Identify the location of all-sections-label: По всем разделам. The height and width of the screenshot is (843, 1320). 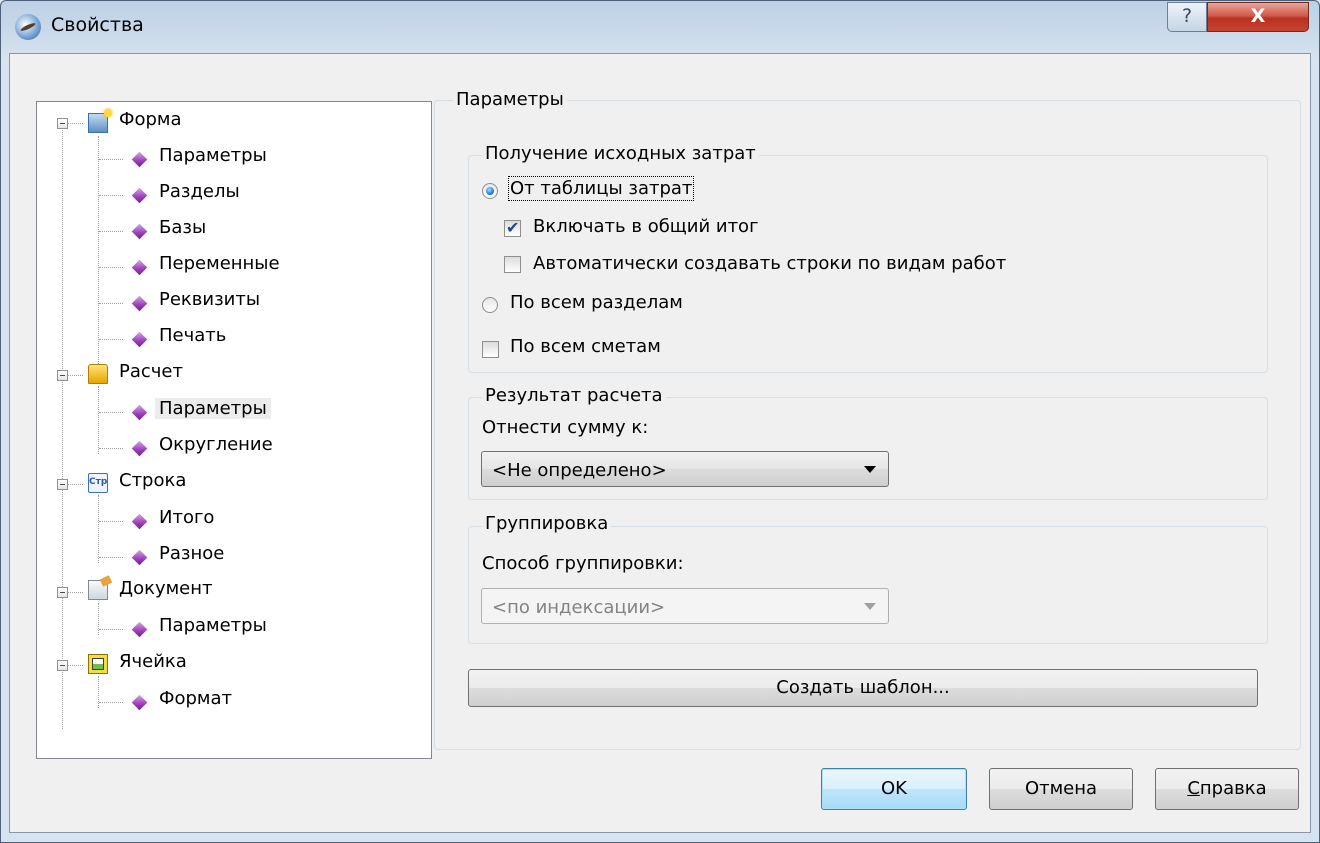
(596, 302).